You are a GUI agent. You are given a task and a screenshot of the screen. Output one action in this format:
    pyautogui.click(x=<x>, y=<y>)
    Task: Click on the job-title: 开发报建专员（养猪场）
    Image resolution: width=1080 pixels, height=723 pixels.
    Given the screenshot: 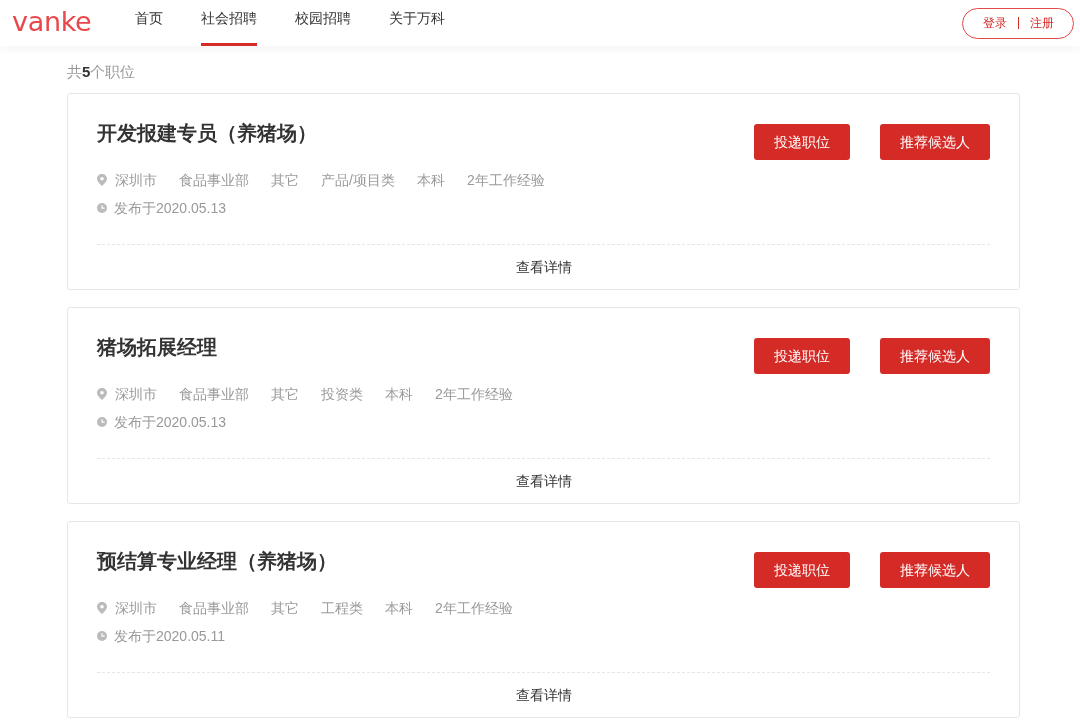 What is the action you would take?
    pyautogui.click(x=207, y=133)
    